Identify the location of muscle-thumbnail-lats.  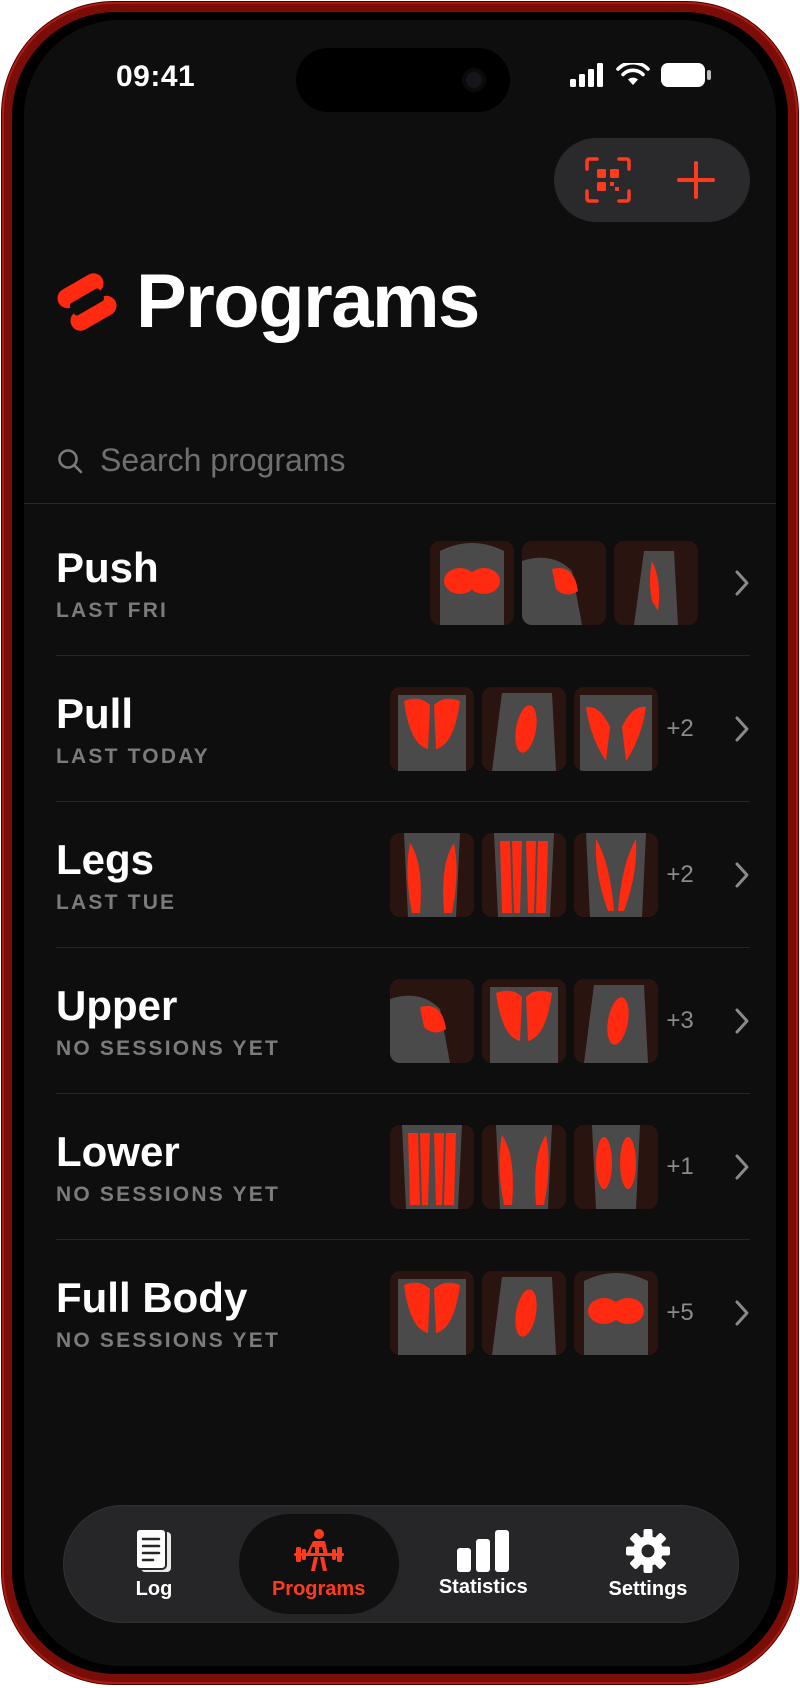
(616, 728).